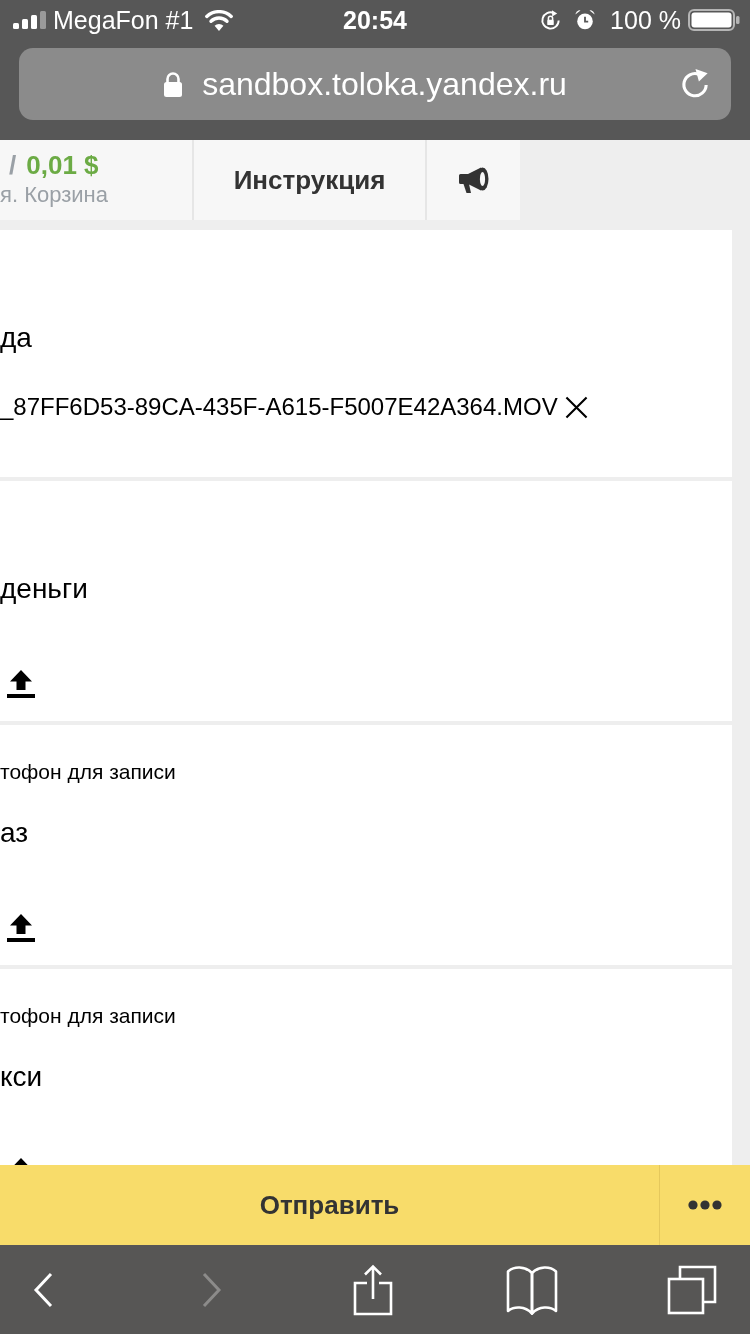  Describe the element at coordinates (62, 165) in the screenshot. I see `reward-amount: 0,01 $` at that location.